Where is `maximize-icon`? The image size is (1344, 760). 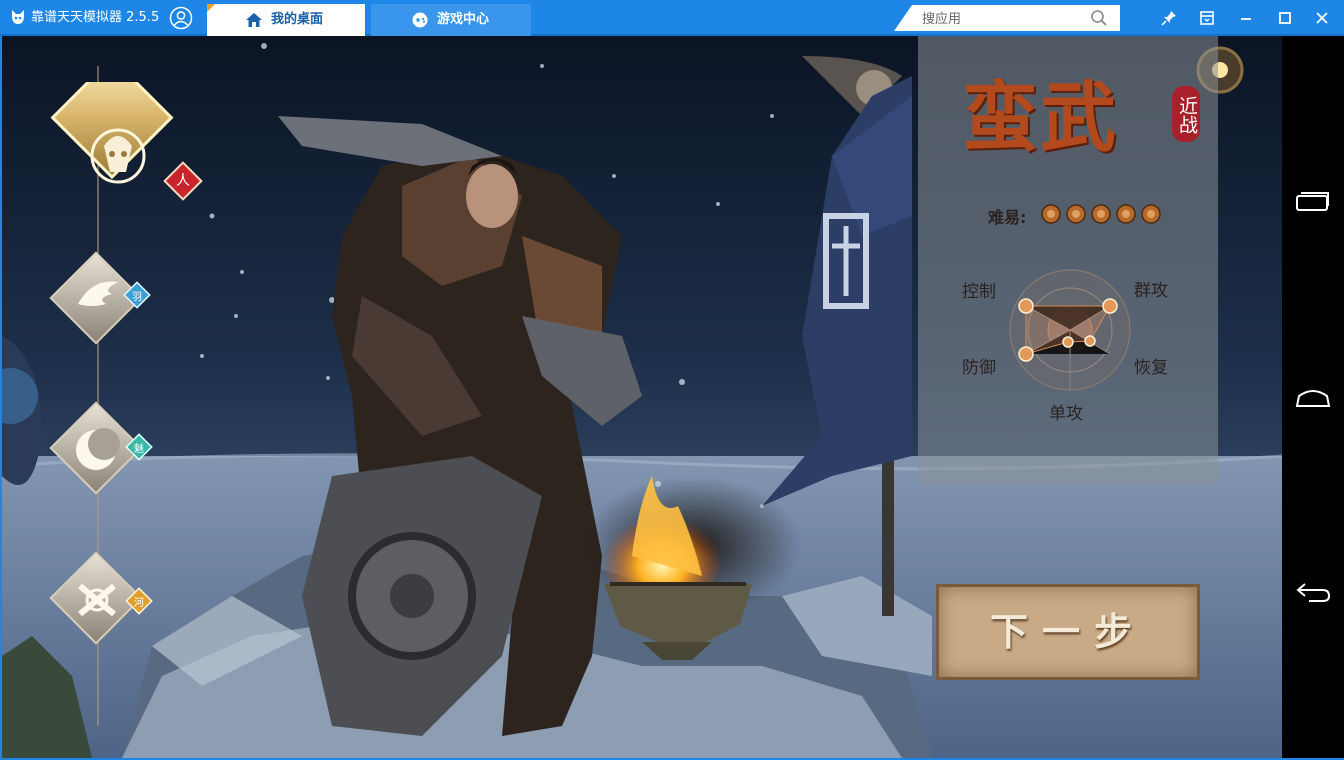
maximize-icon is located at coordinates (1285, 18).